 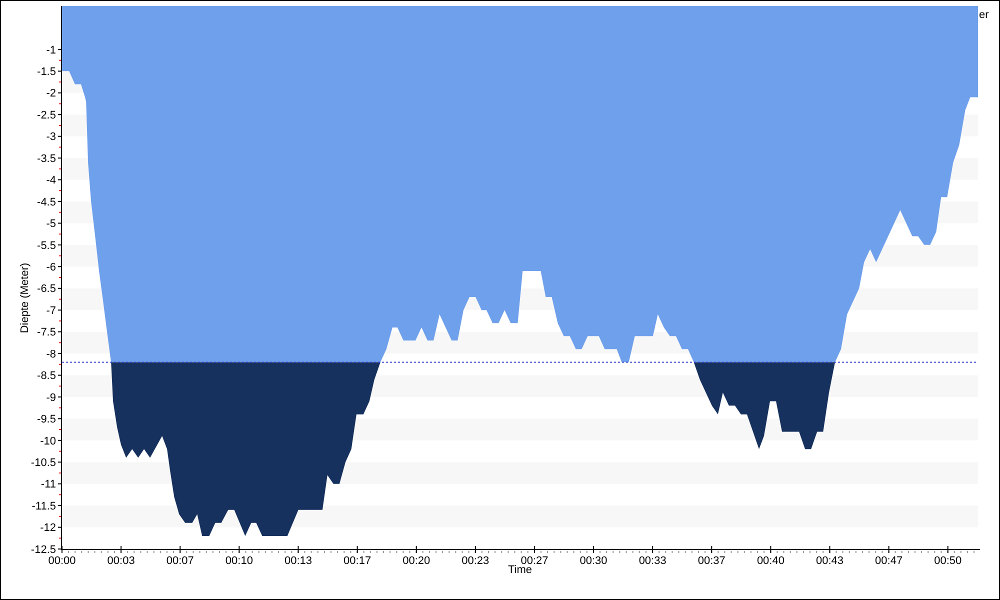 What do you see at coordinates (180, 561) in the screenshot?
I see `x-tick-label: 00:07` at bounding box center [180, 561].